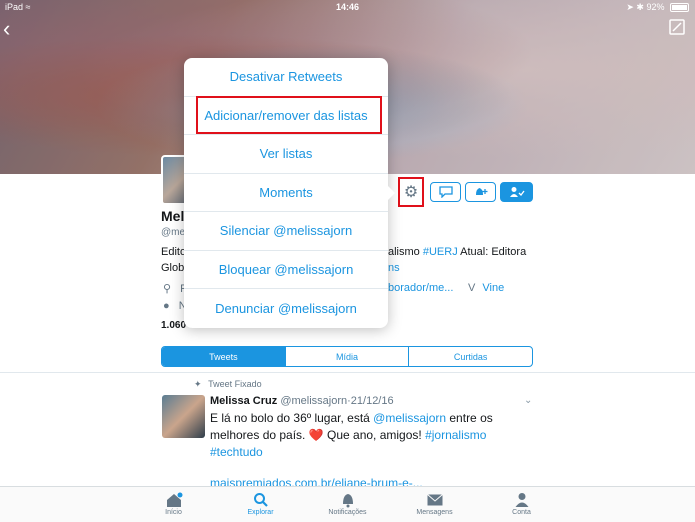 The image size is (695, 522). I want to click on heart-emoji: ❤️, so click(316, 435).